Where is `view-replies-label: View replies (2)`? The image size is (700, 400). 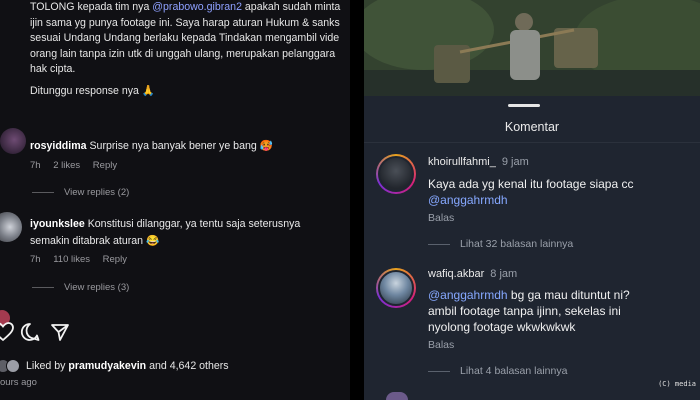 view-replies-label: View replies (2) is located at coordinates (97, 192).